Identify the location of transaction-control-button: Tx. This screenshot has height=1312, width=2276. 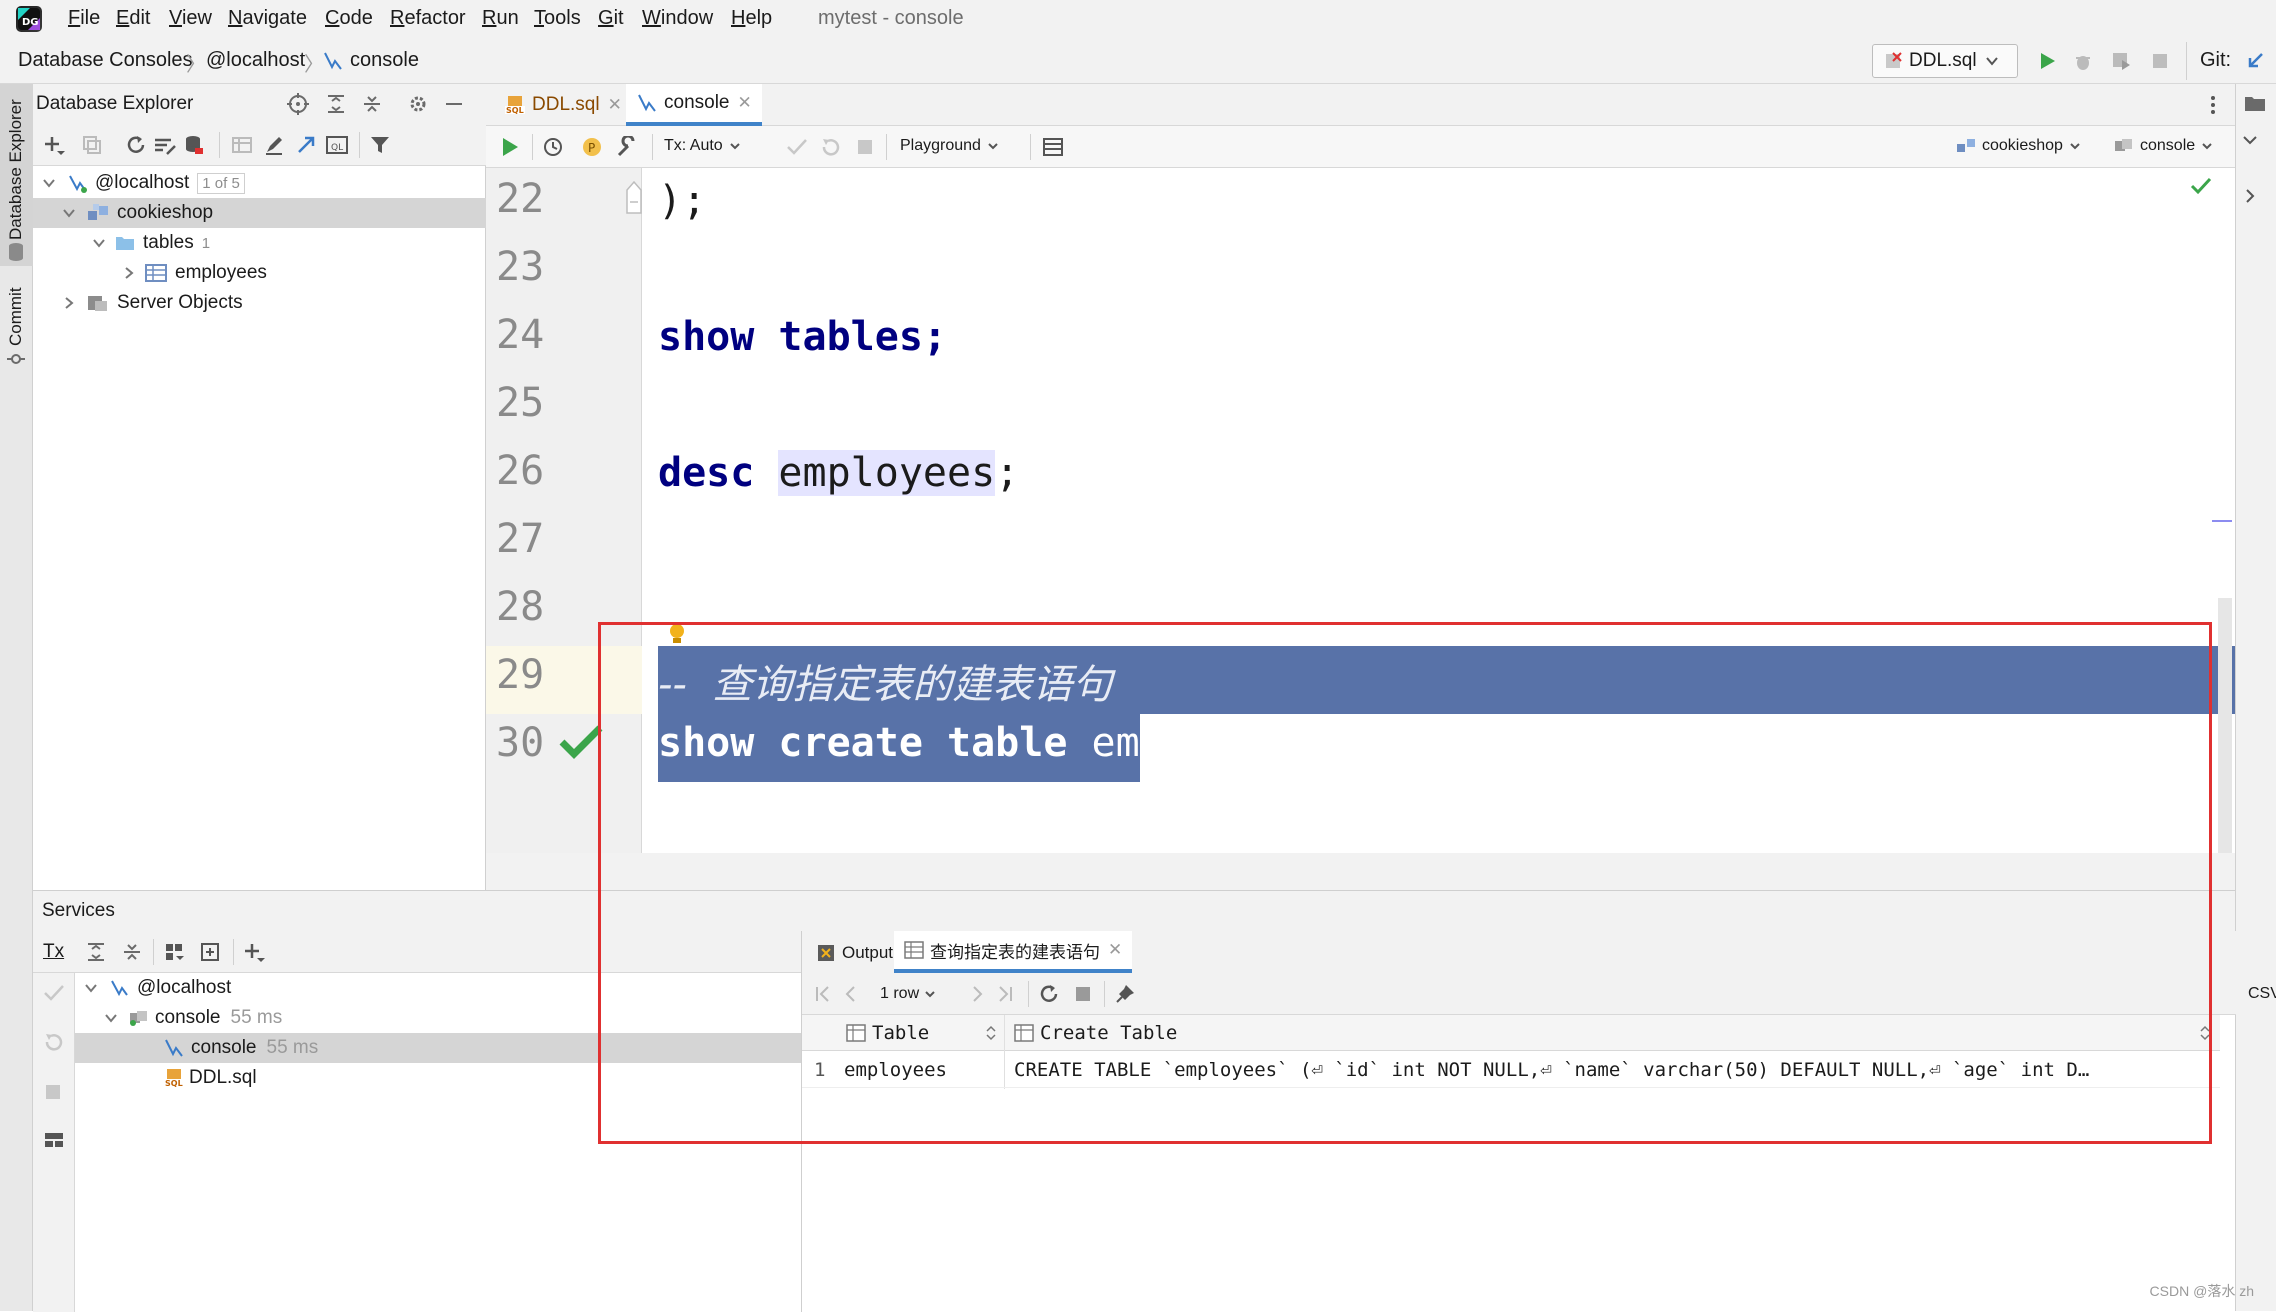
(53, 952).